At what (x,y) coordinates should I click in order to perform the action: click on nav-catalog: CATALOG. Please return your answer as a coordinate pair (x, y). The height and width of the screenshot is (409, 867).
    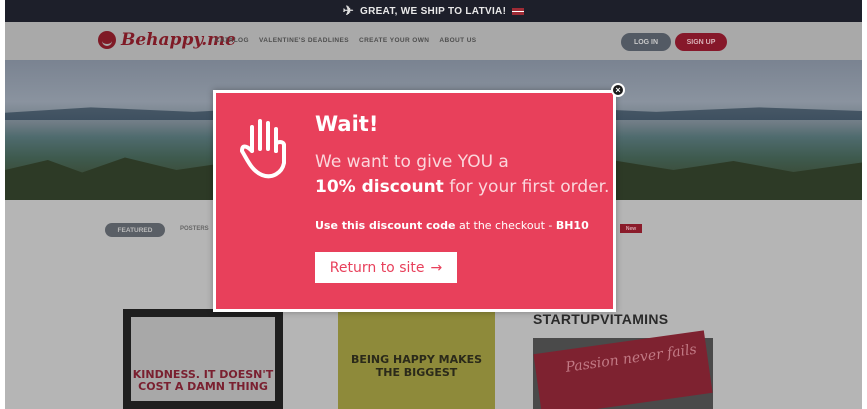
    Looking at the image, I should click on (232, 40).